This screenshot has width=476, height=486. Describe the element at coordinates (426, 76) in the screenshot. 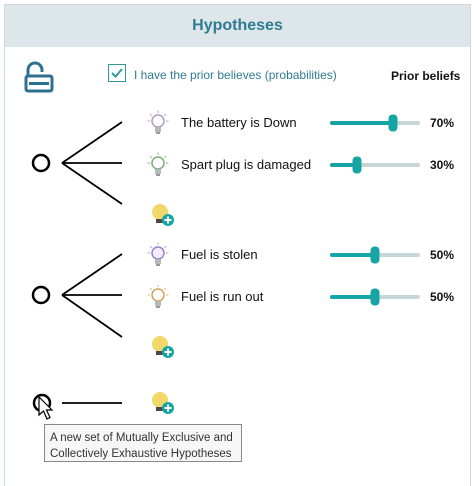

I see `prior-beliefs-heading: Prior beliefs` at that location.